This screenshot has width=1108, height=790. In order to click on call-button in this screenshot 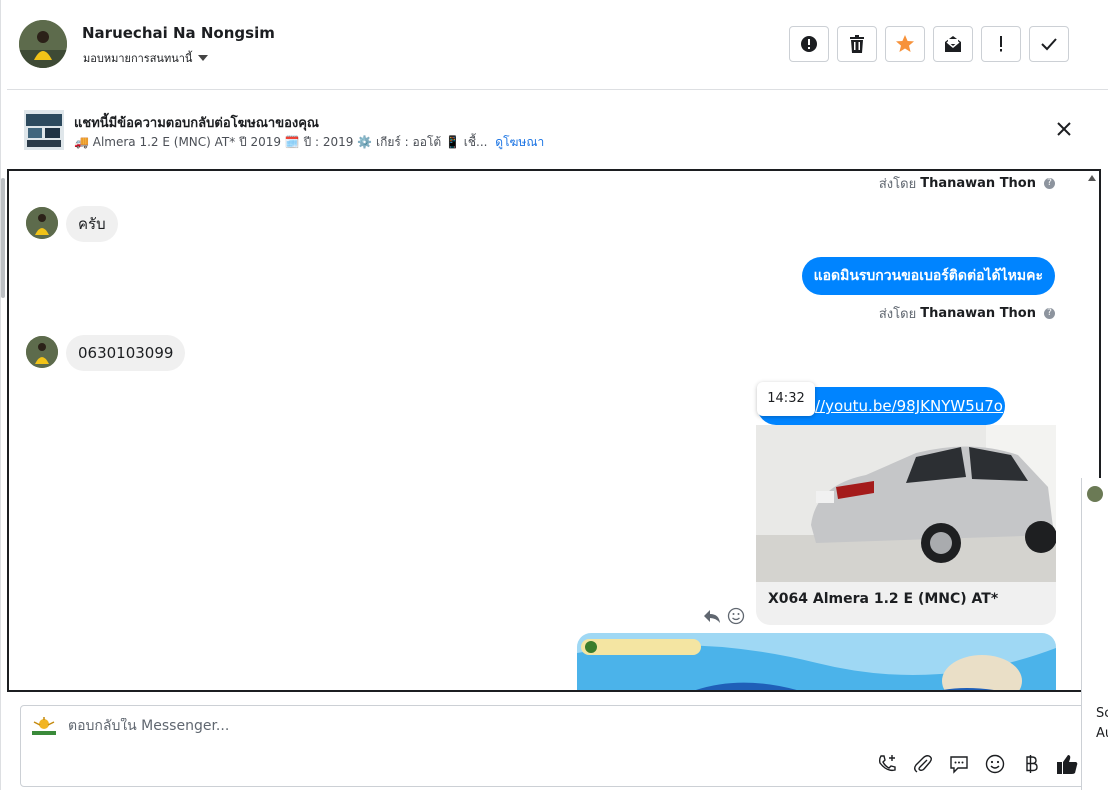, I will do `click(887, 764)`.